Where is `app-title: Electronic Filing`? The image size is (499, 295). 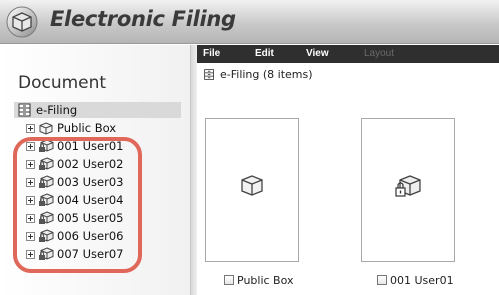
app-title: Electronic Filing is located at coordinates (143, 19).